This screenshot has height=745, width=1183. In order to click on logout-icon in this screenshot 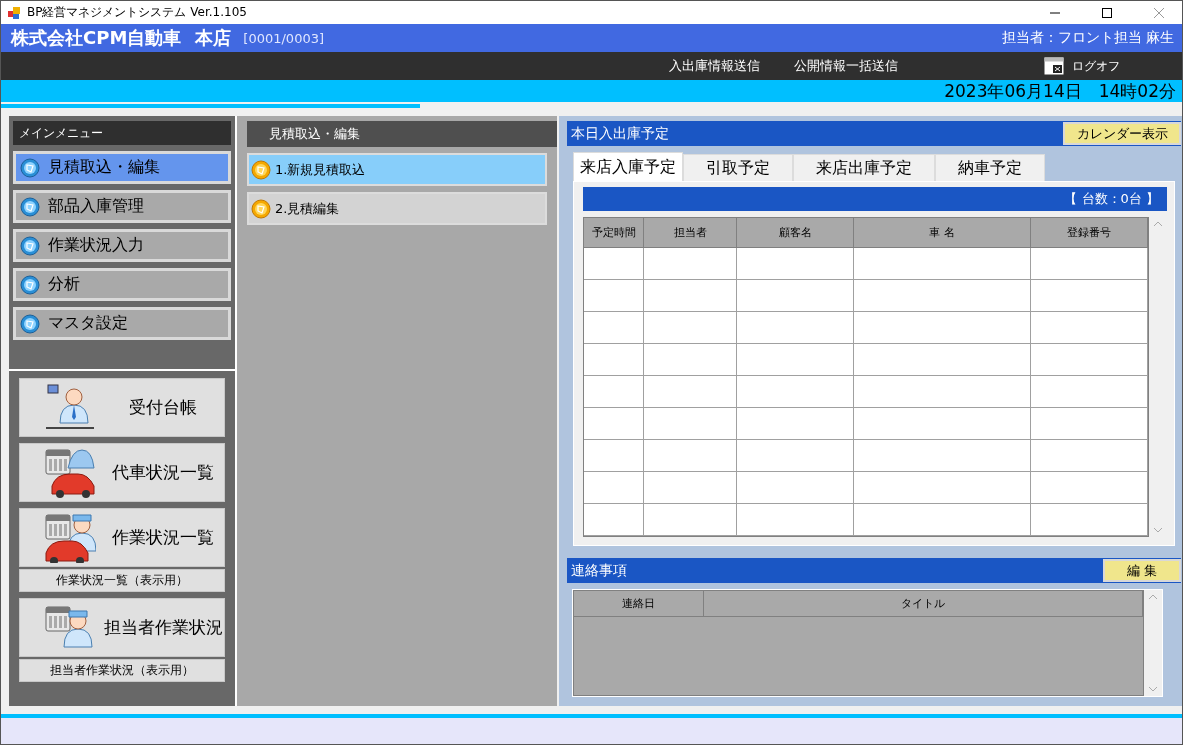, I will do `click(1054, 66)`.